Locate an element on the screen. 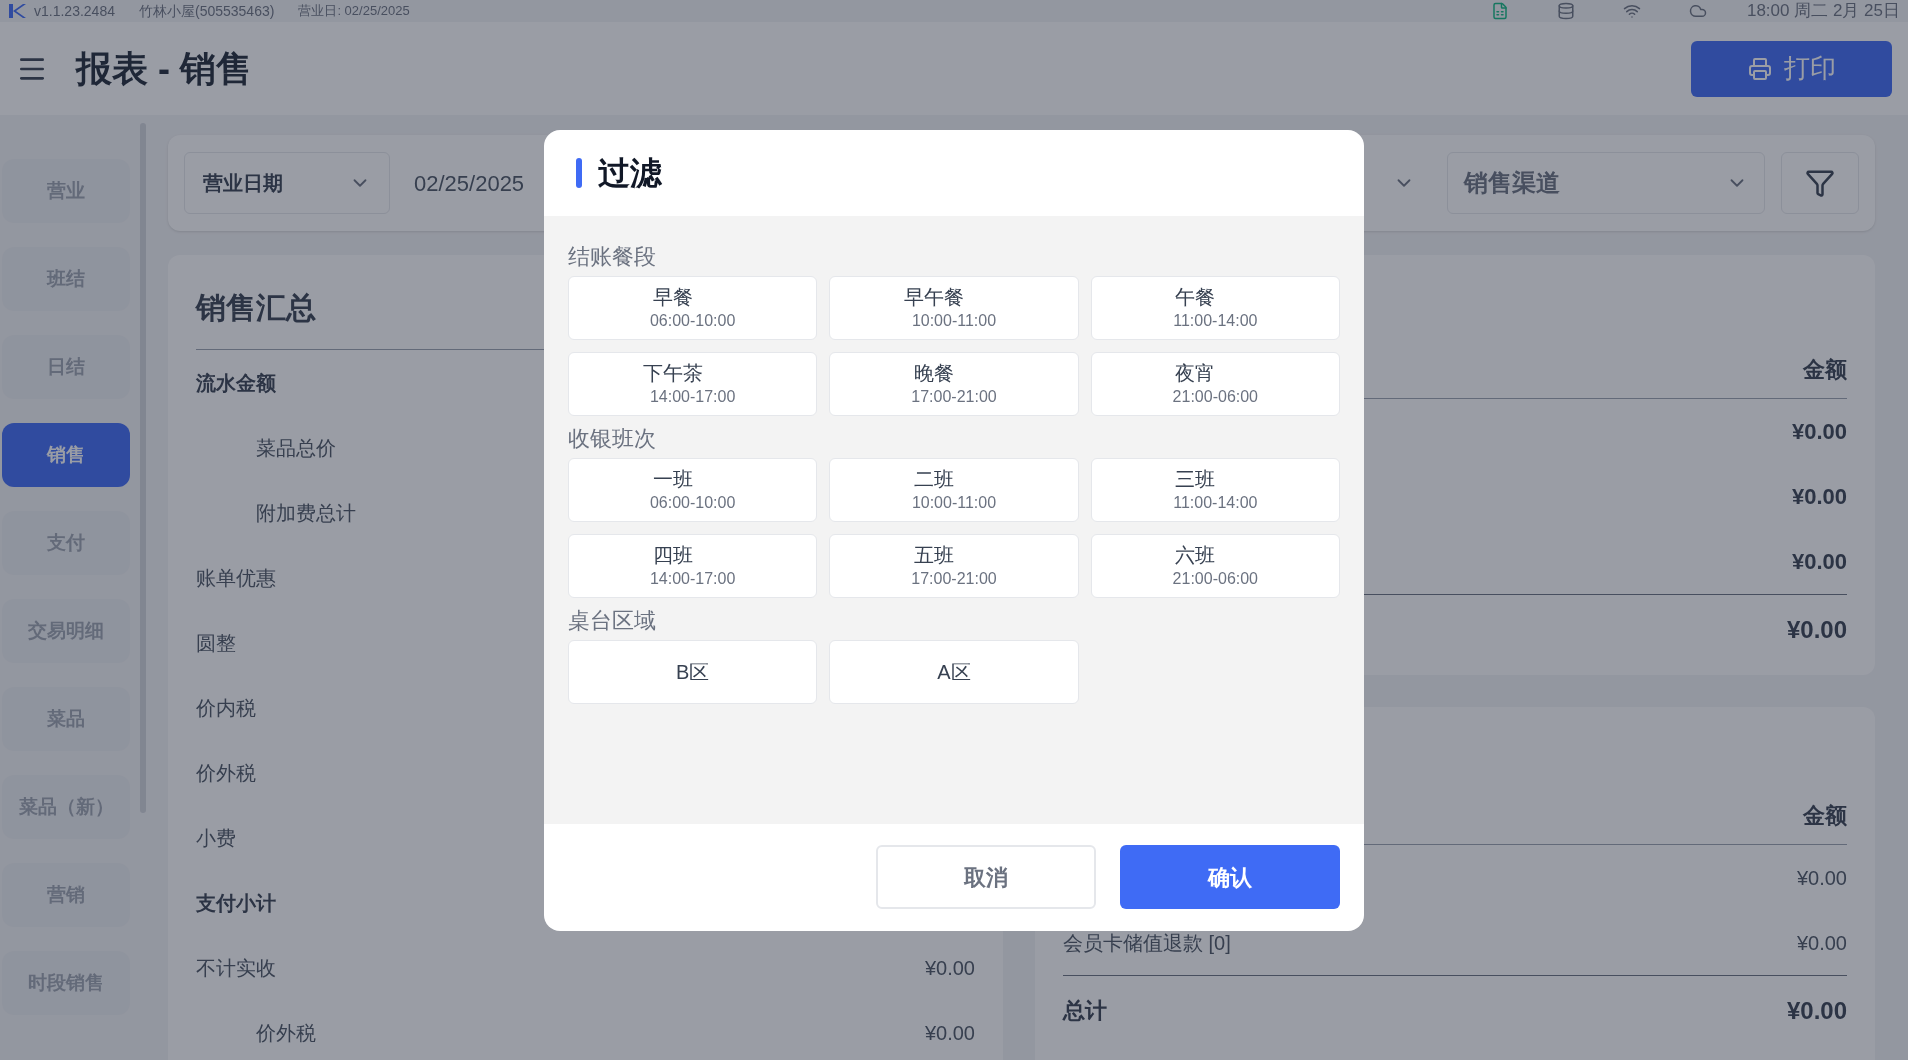  row-label: 附加费总计 is located at coordinates (306, 513).